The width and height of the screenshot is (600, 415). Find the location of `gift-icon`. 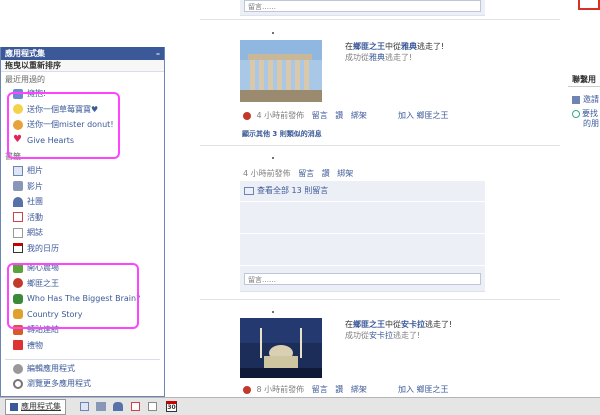

gift-icon is located at coordinates (18, 345).